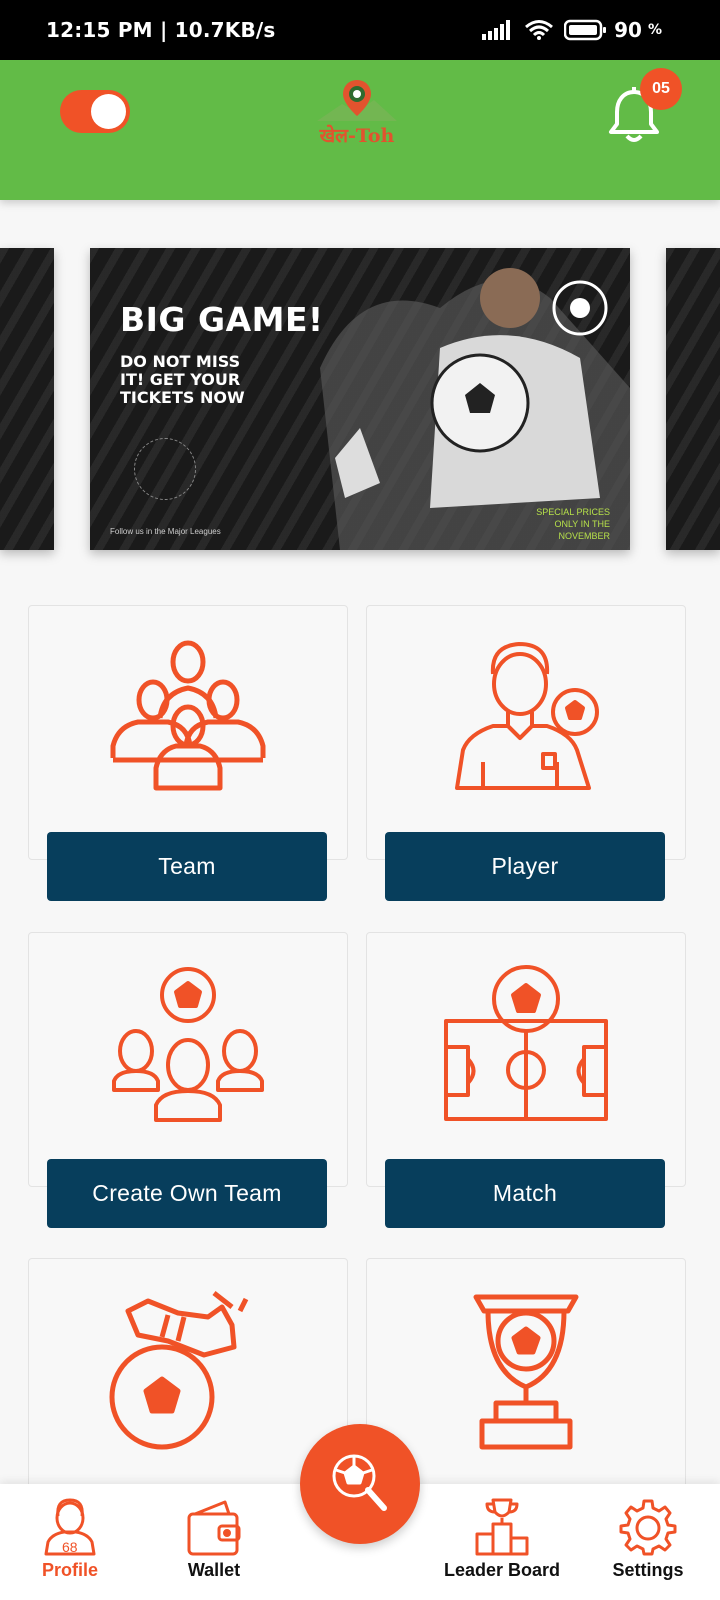 The width and height of the screenshot is (720, 1600). I want to click on team-icon, so click(188, 715).